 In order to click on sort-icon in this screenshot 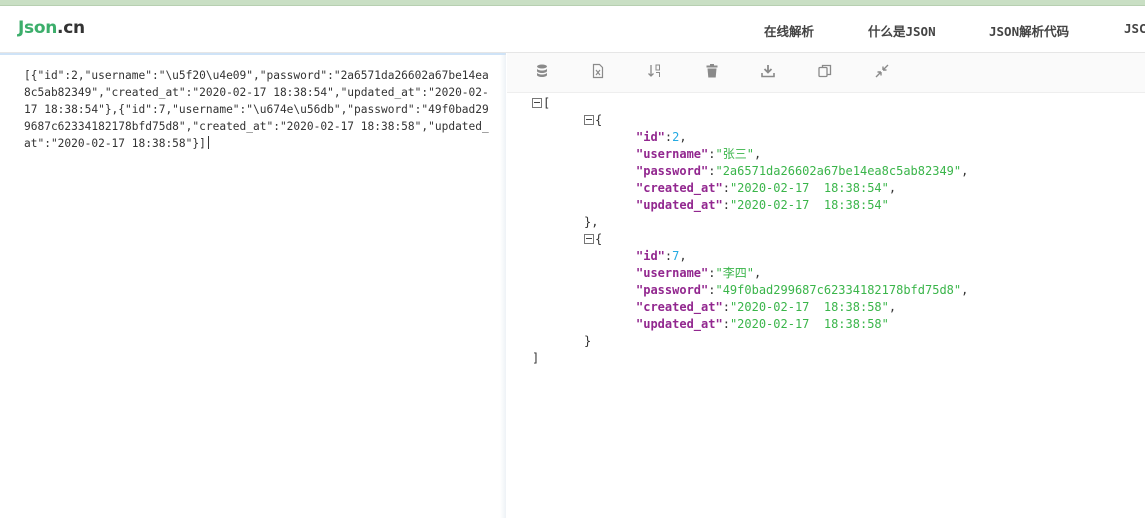, I will do `click(655, 71)`.